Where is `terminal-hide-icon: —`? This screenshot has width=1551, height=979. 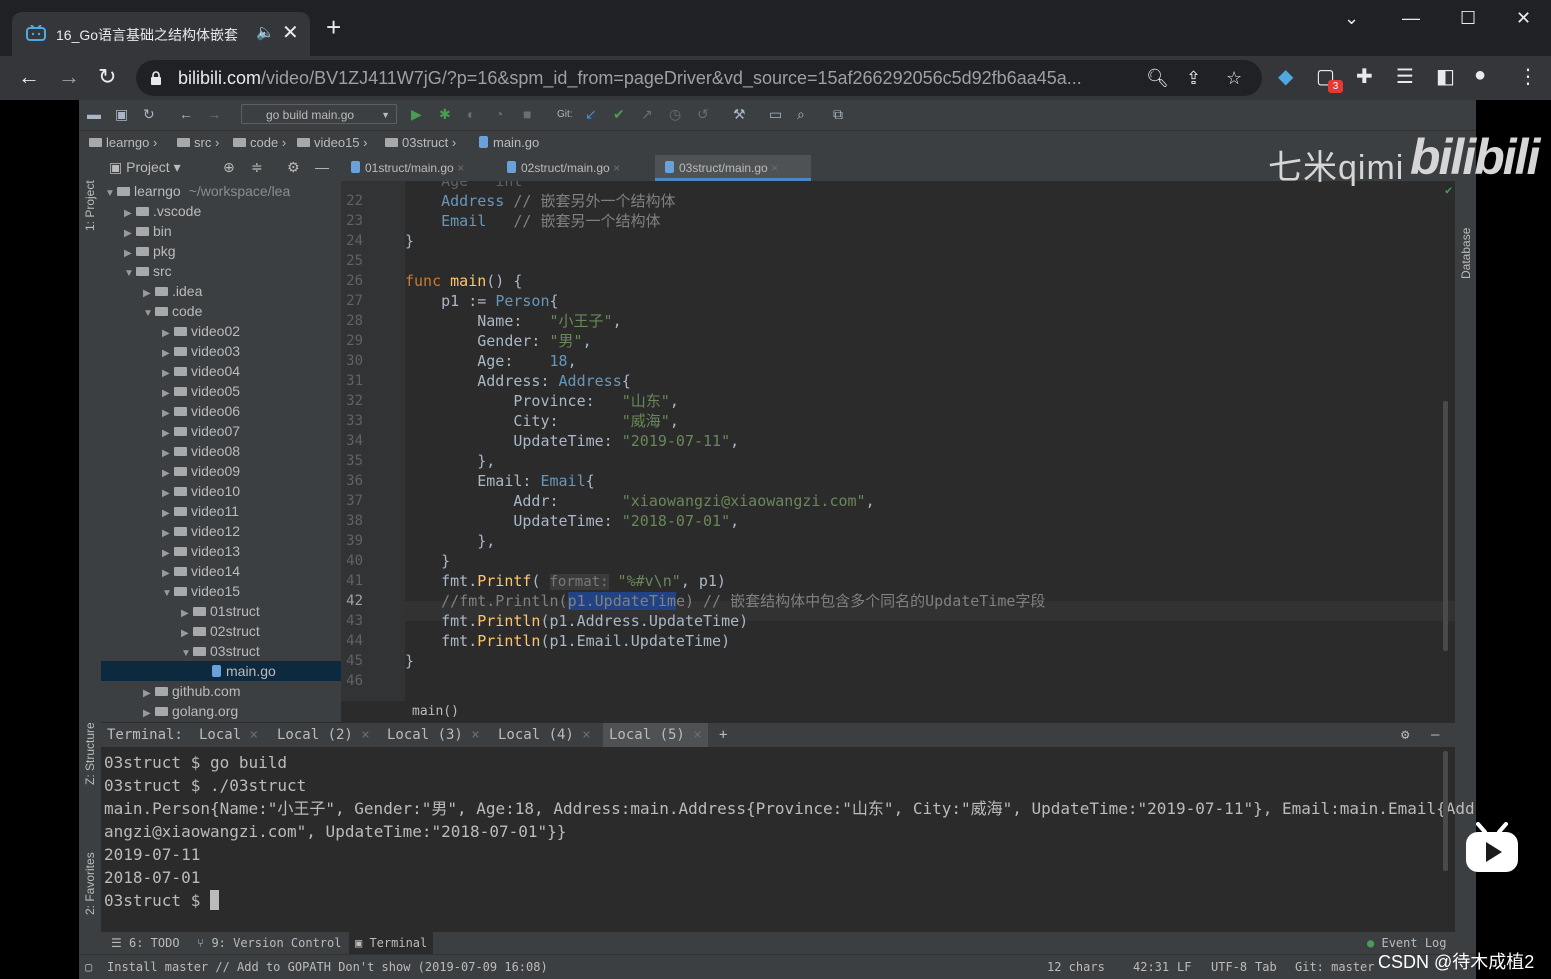
terminal-hide-icon: — is located at coordinates (1435, 735).